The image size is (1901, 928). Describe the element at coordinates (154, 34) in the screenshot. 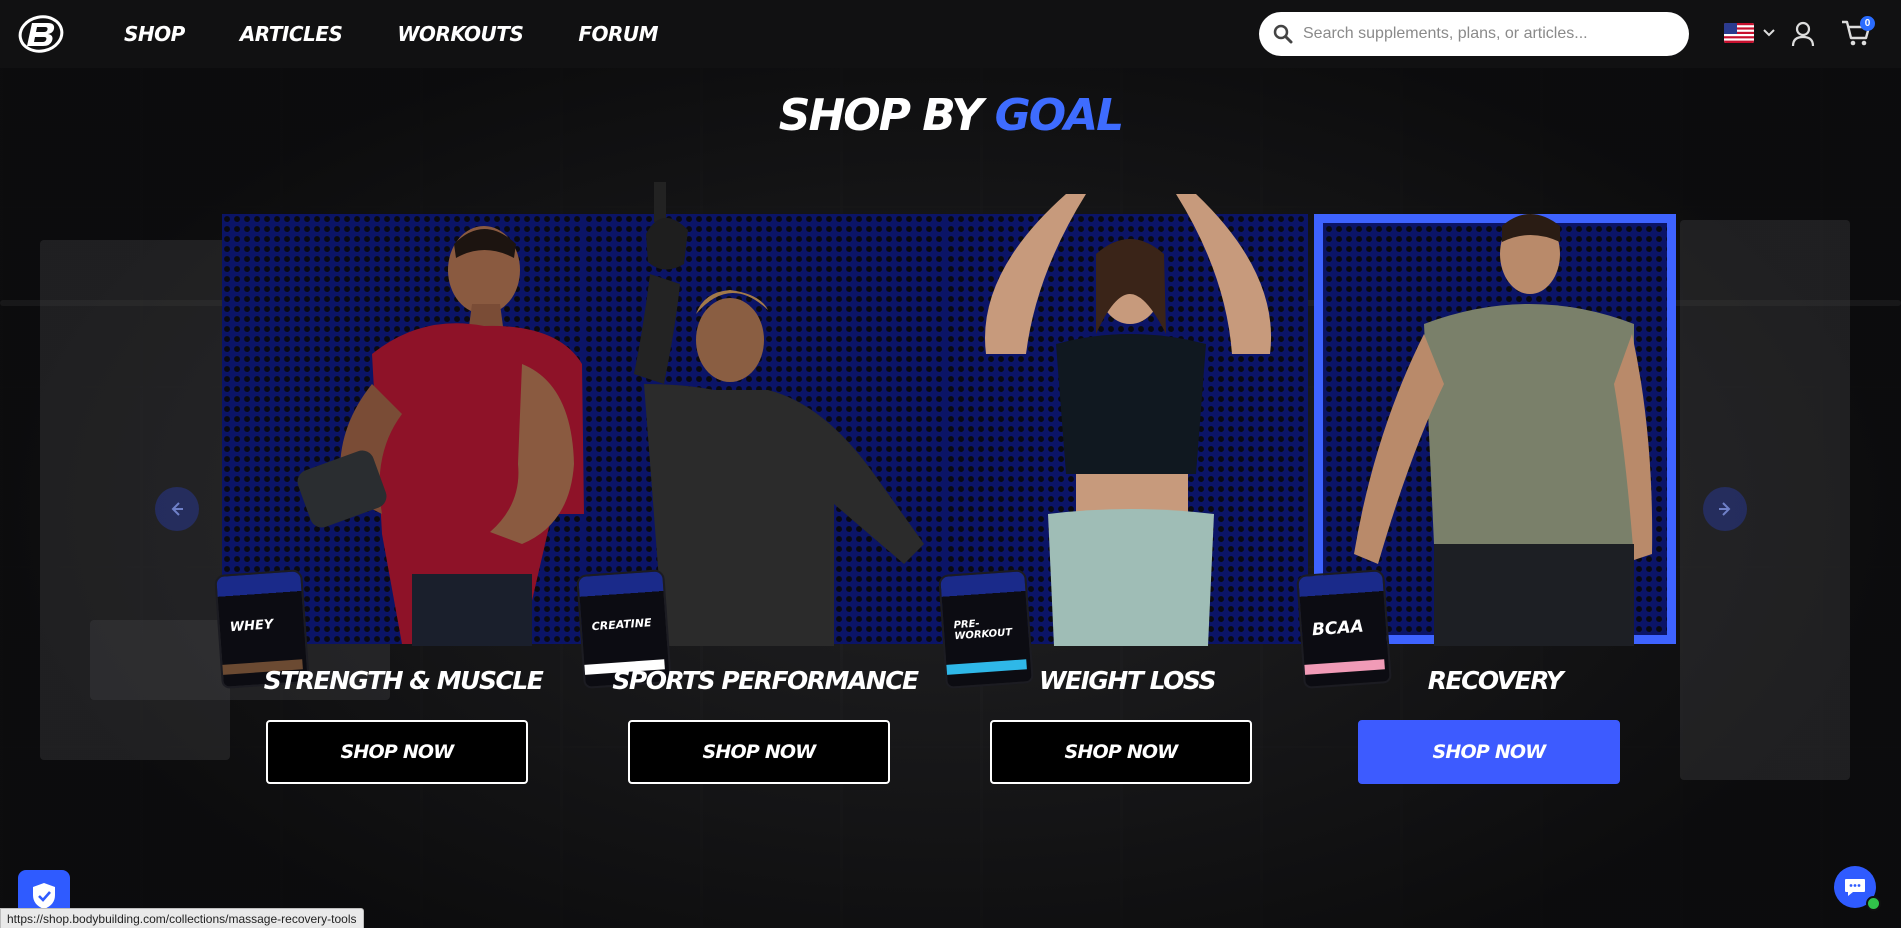

I see `nav-link-shop: SHOP` at that location.